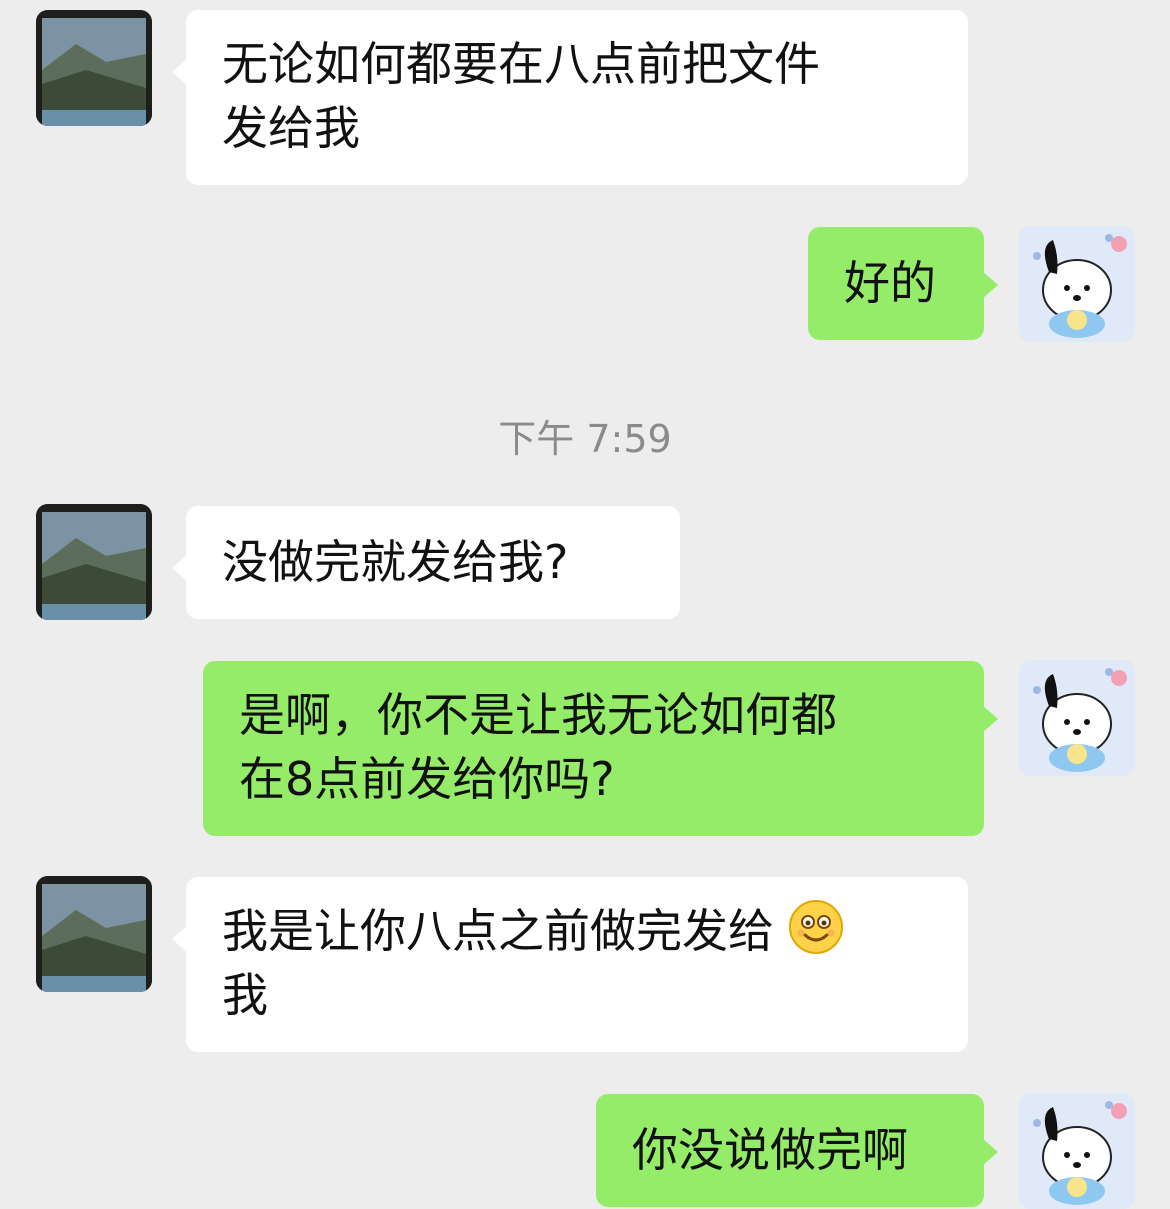  I want to click on message-bubble-outgoing: 好的, so click(903, 283).